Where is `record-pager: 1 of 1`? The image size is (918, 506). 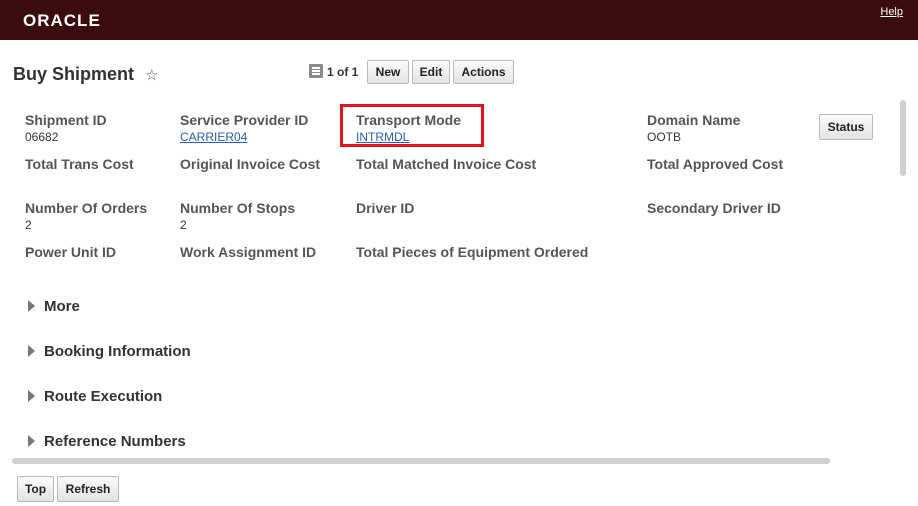
record-pager: 1 of 1 is located at coordinates (343, 72).